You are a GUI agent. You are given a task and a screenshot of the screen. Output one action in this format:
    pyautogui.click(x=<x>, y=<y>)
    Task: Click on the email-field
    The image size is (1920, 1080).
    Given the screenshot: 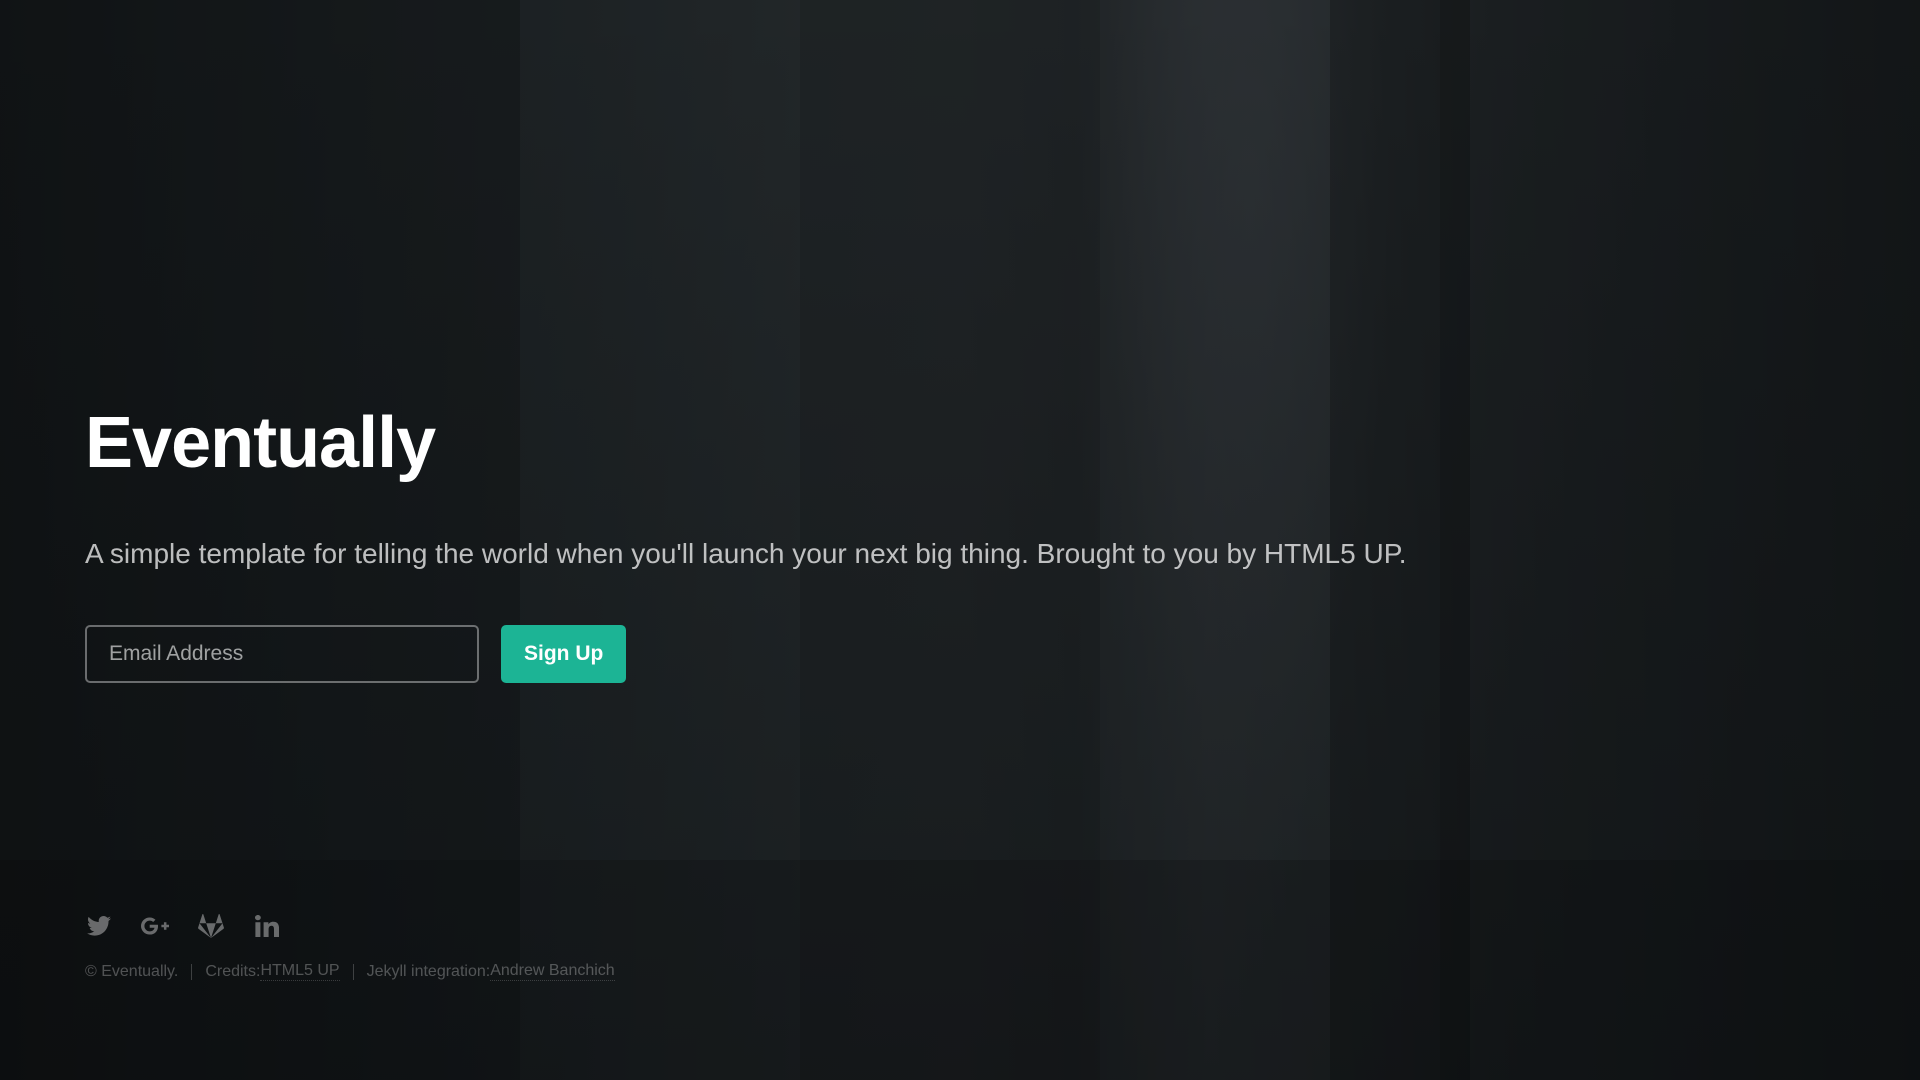 What is the action you would take?
    pyautogui.click(x=282, y=653)
    